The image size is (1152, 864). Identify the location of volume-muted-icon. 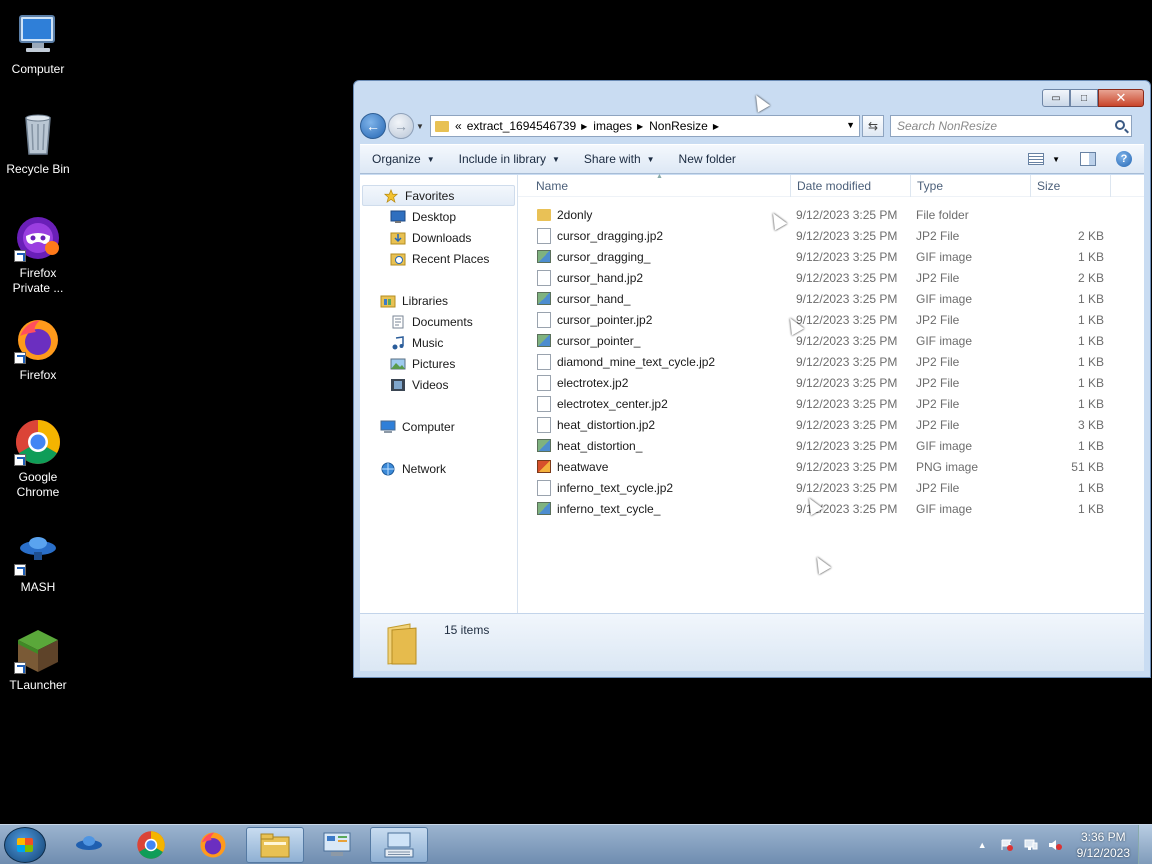
(1055, 845).